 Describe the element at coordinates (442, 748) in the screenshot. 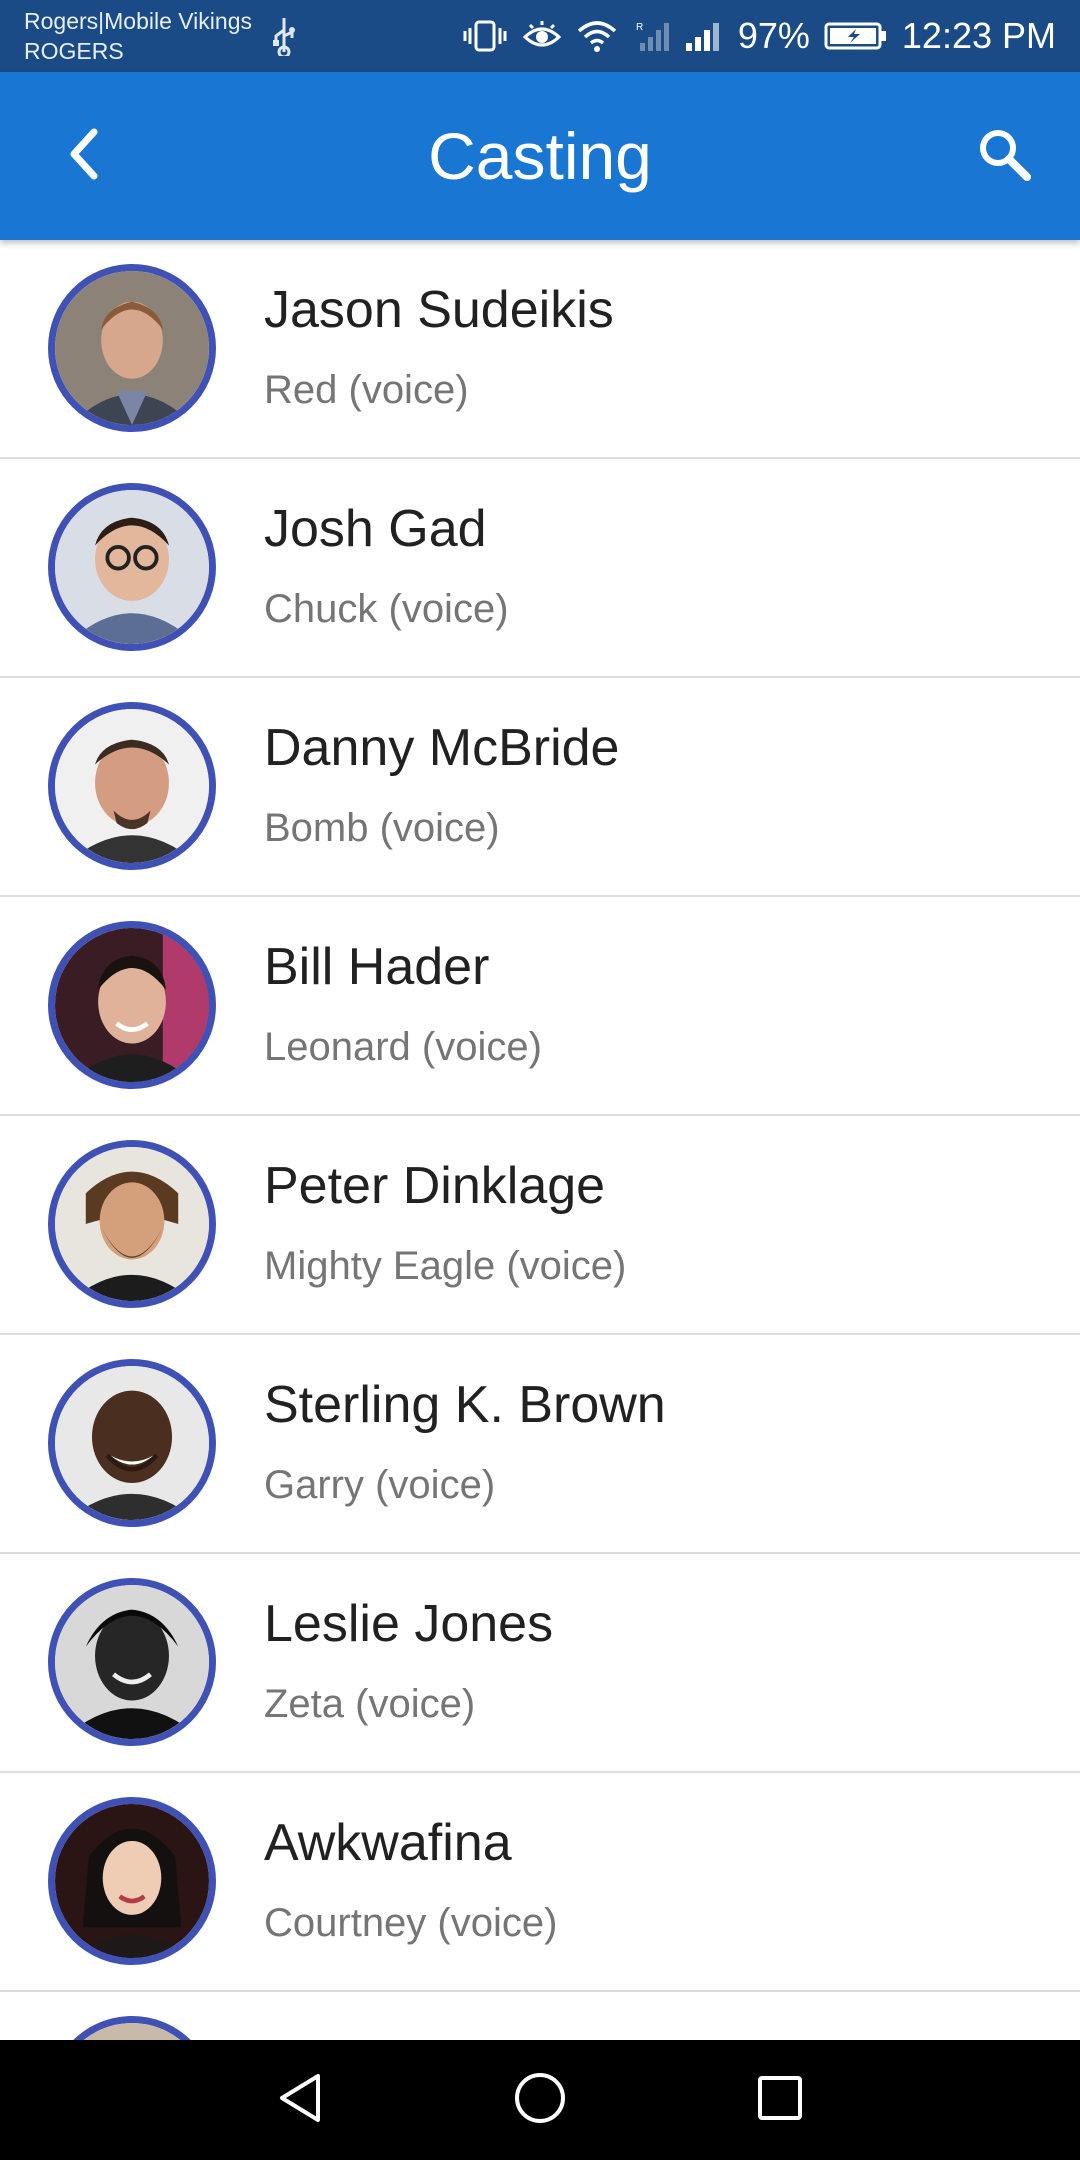

I see `actor-name: Danny McBride` at that location.